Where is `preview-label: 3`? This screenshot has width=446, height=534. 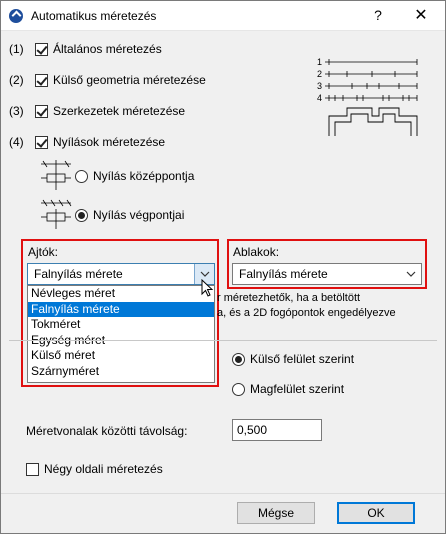 preview-label: 3 is located at coordinates (319, 86).